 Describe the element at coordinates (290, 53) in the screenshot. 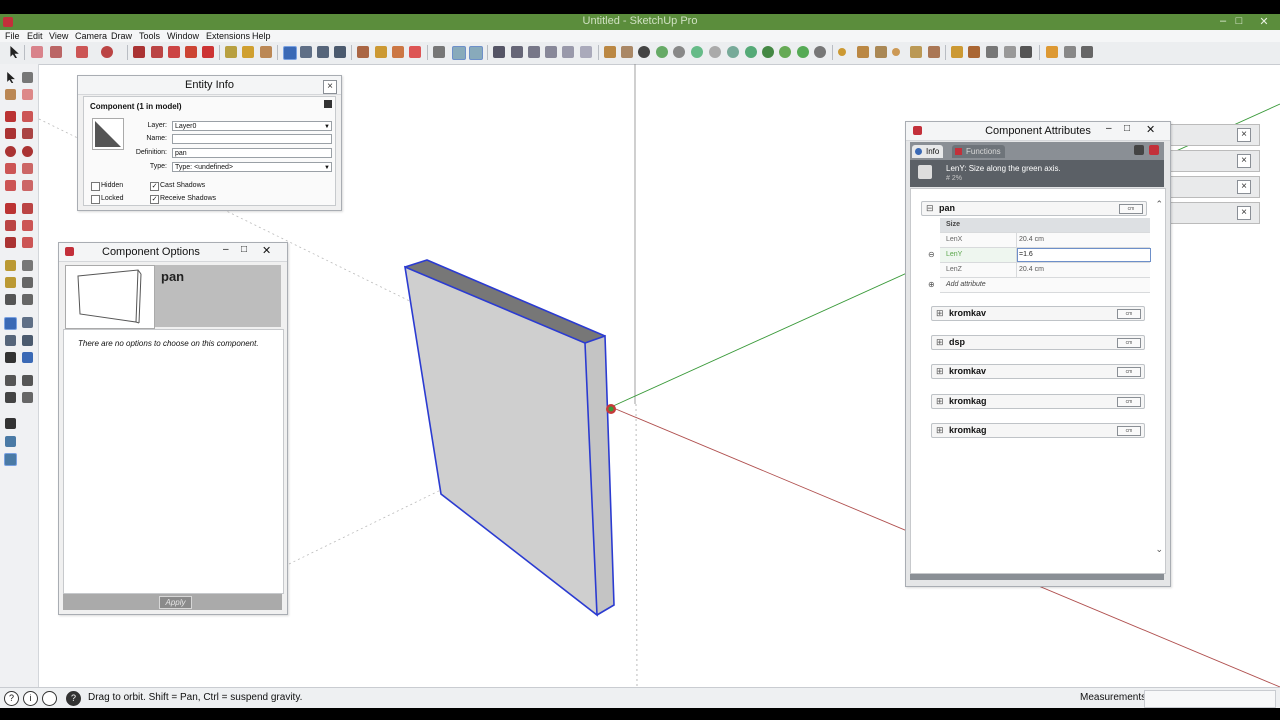

I see `orbit-icon` at that location.